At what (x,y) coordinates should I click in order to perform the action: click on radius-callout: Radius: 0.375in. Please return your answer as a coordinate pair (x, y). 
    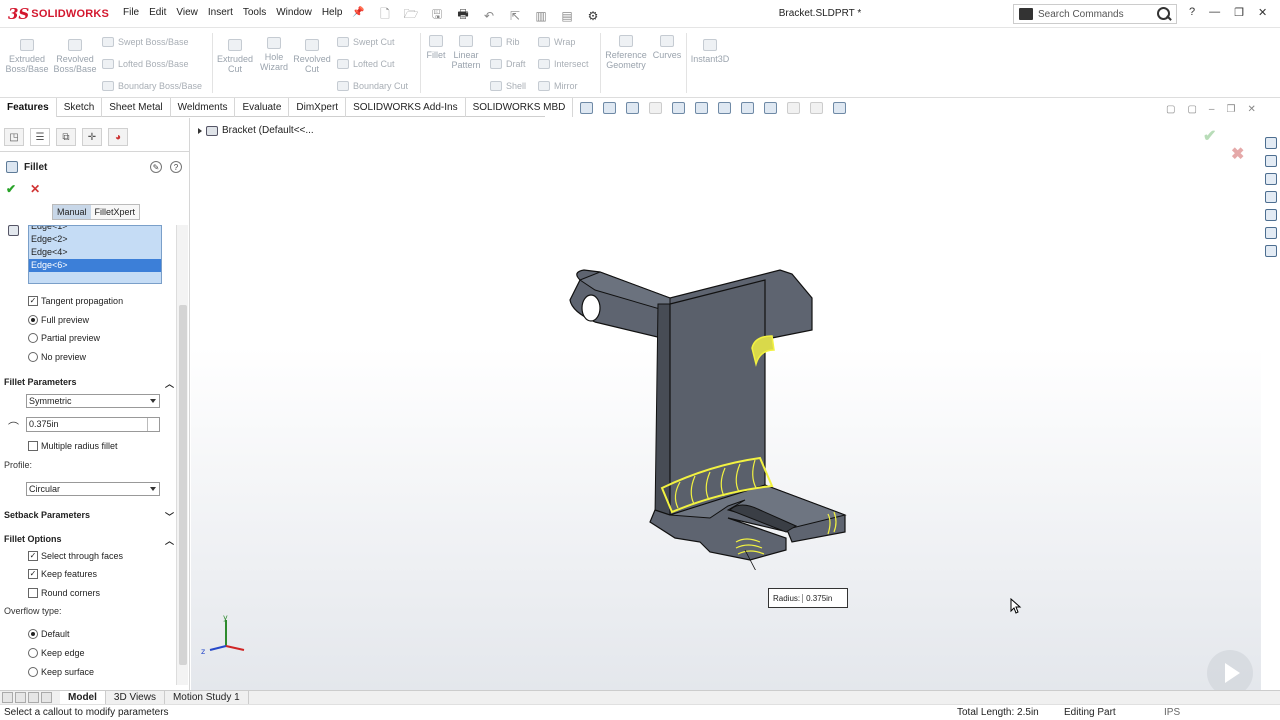
    Looking at the image, I should click on (808, 598).